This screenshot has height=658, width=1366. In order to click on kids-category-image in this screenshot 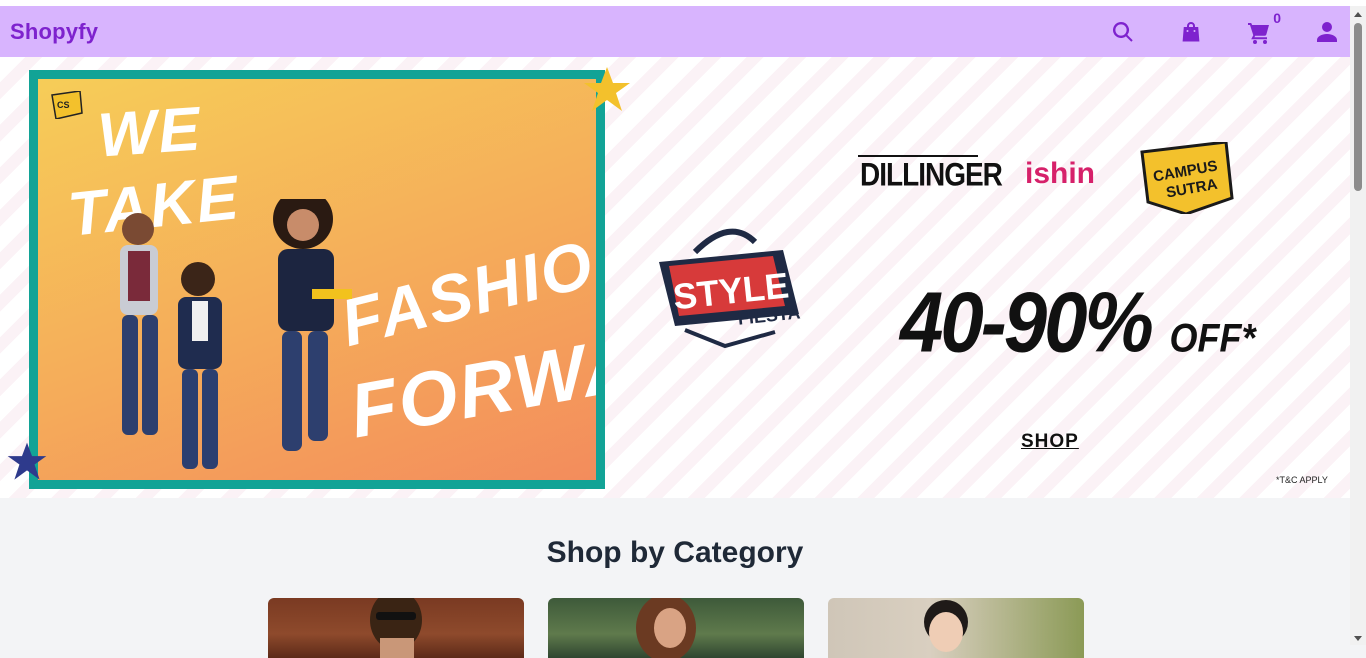, I will do `click(946, 626)`.